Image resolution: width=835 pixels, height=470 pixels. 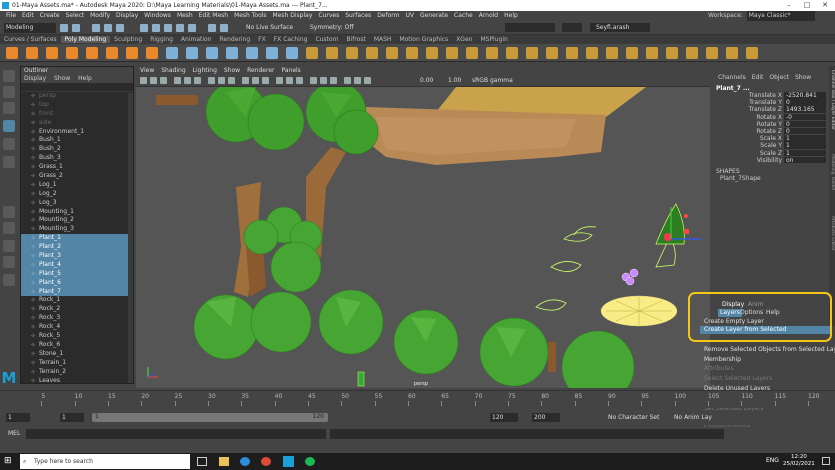 What do you see at coordinates (488, 15) in the screenshot?
I see `menu-arnold: Arnold` at bounding box center [488, 15].